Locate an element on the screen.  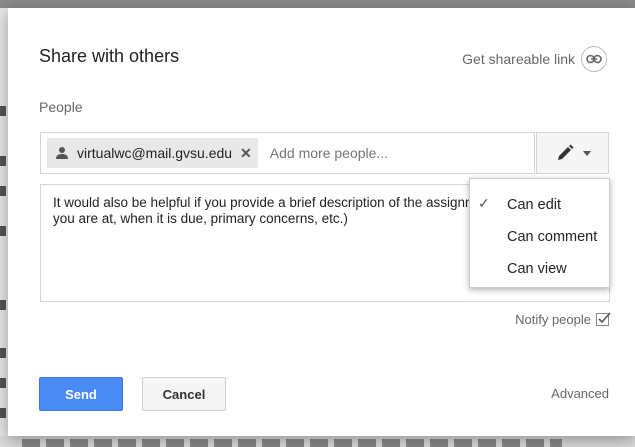
add-more-people-input is located at coordinates (369, 153).